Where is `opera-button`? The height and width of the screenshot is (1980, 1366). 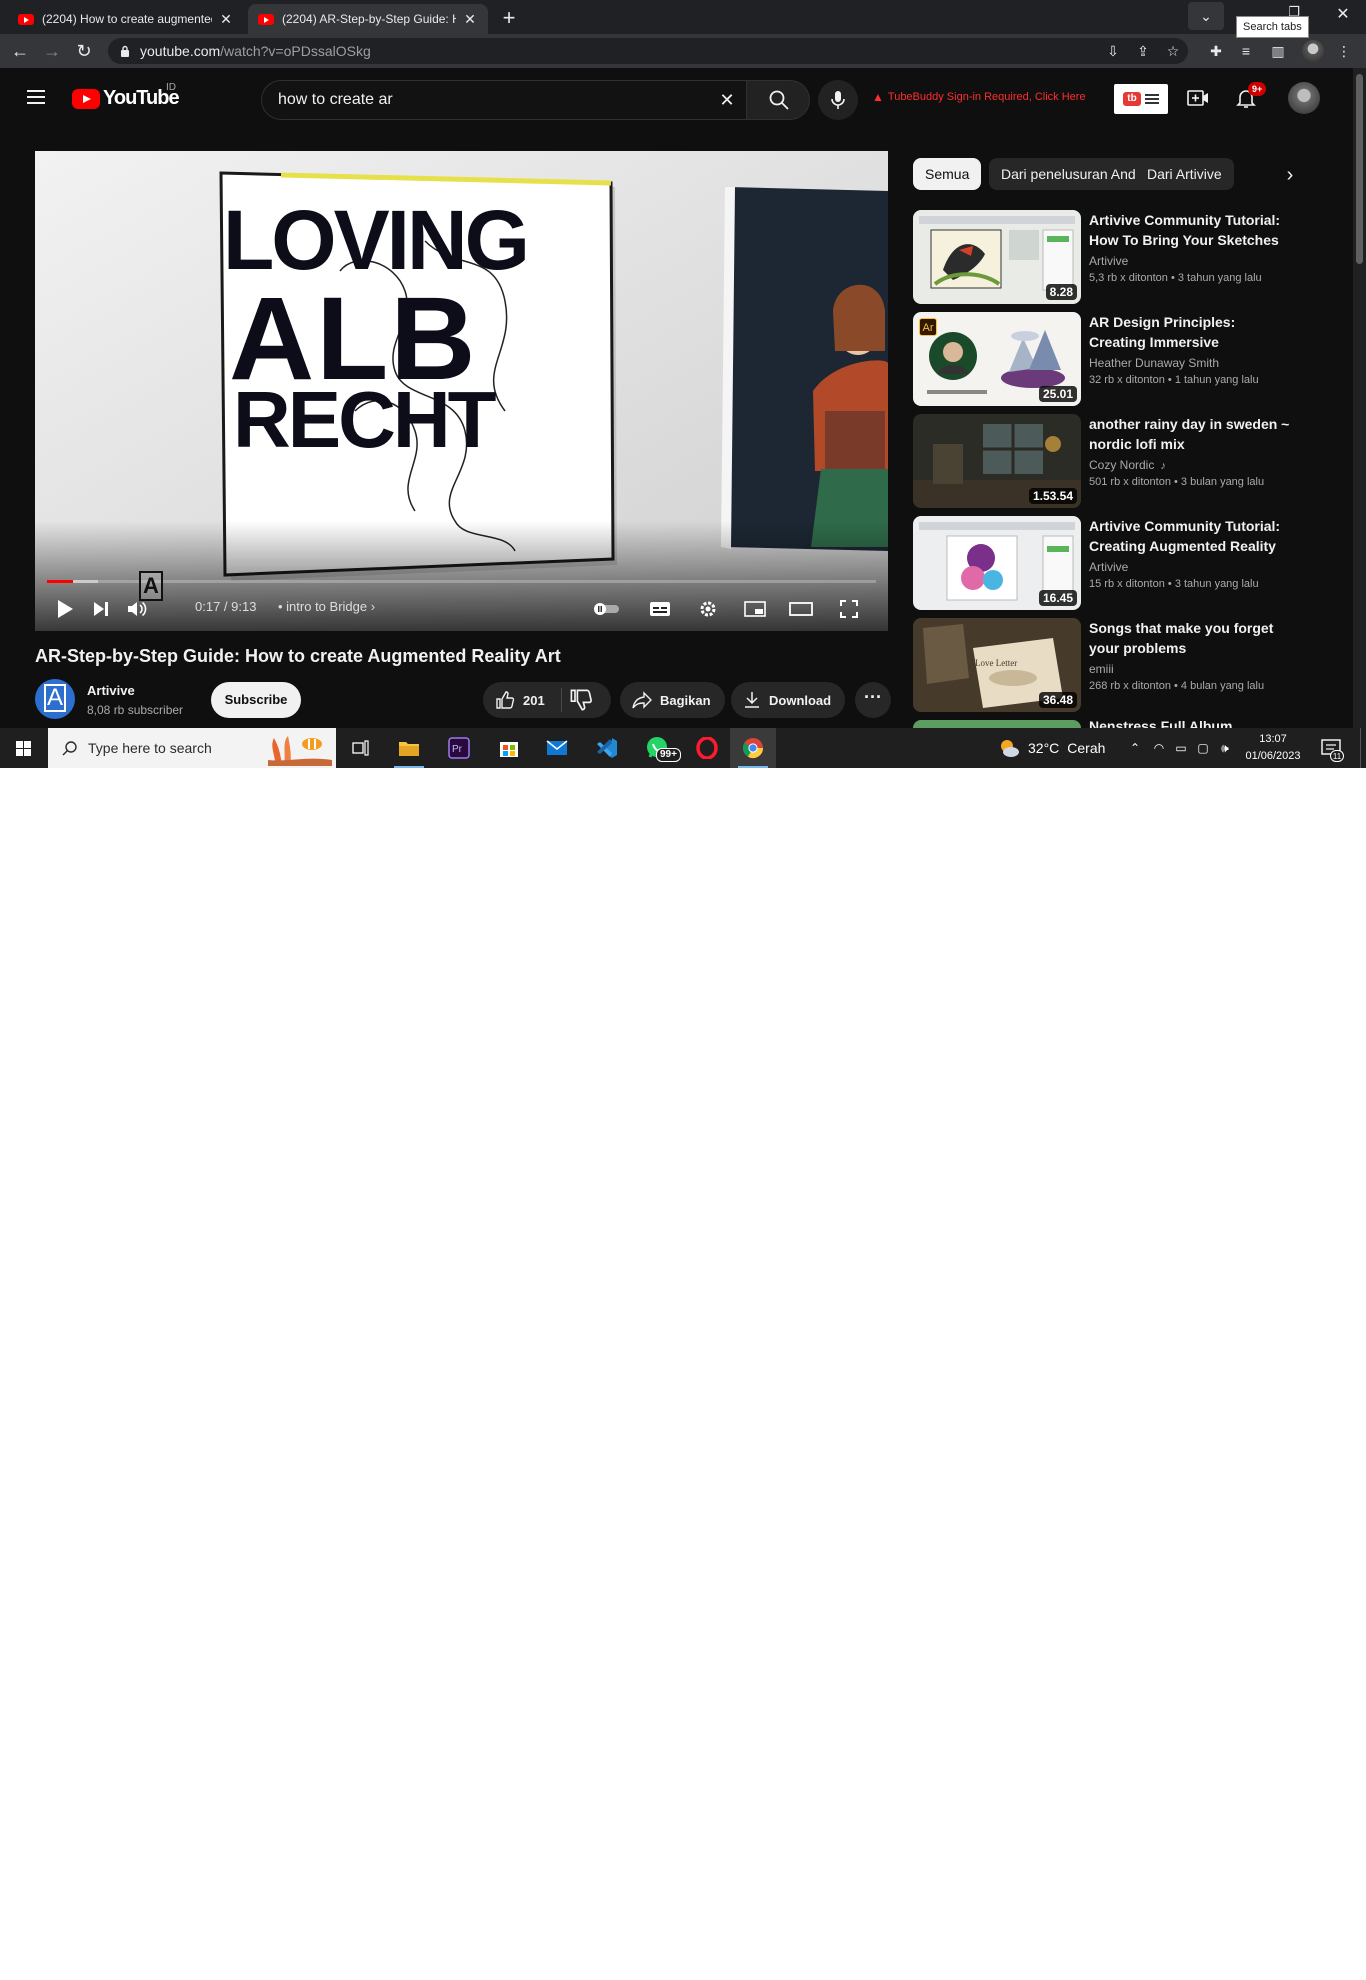
opera-button is located at coordinates (707, 748).